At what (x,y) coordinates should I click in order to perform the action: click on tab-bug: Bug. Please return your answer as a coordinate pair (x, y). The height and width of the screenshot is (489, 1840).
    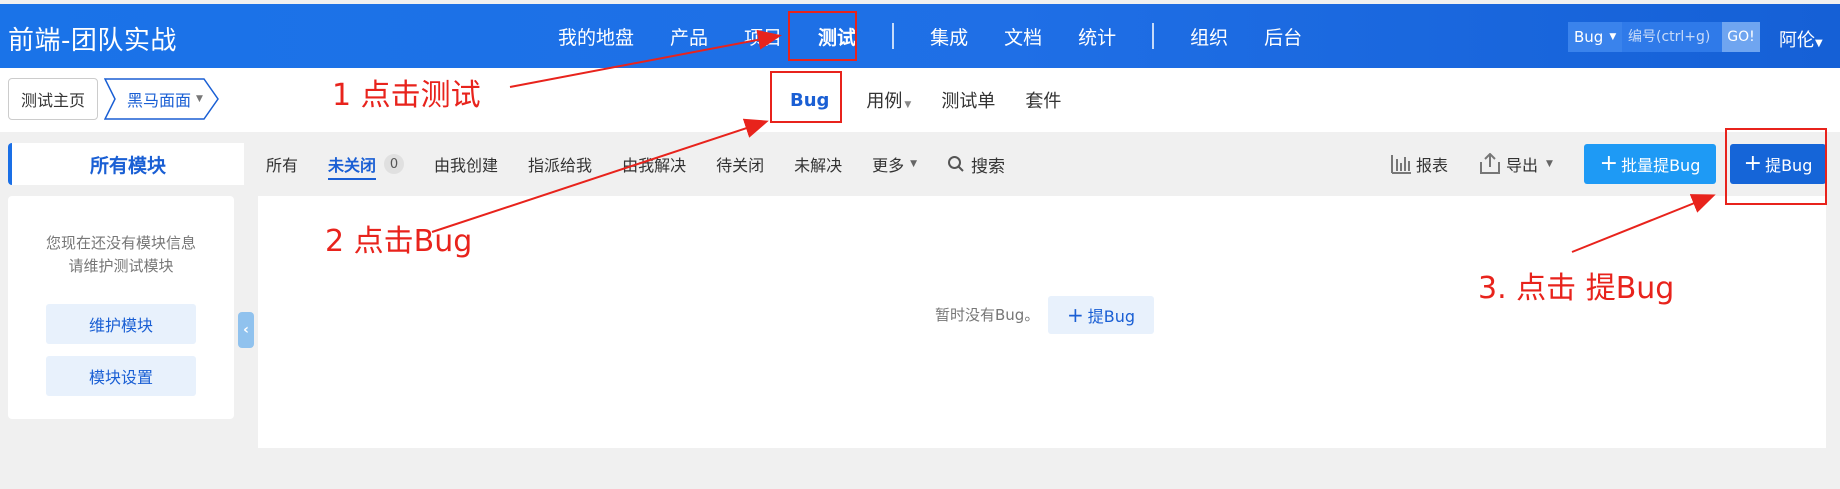
    Looking at the image, I should click on (810, 100).